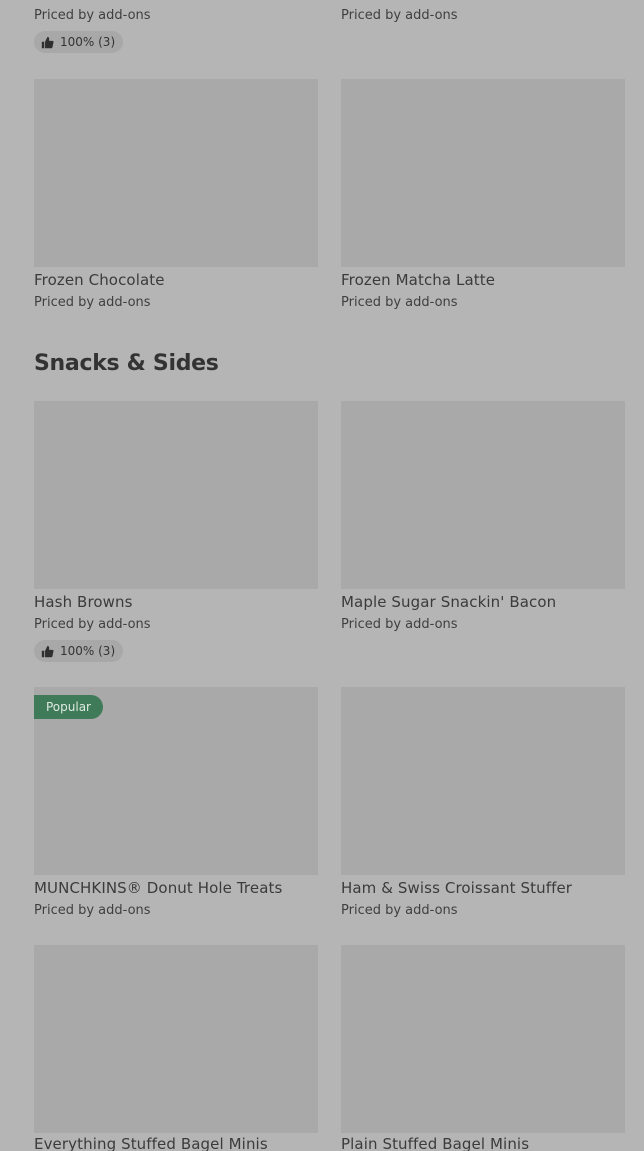 The height and width of the screenshot is (1151, 644). I want to click on item-name: MUNCHKINS® Donut Hole Treats, so click(158, 888).